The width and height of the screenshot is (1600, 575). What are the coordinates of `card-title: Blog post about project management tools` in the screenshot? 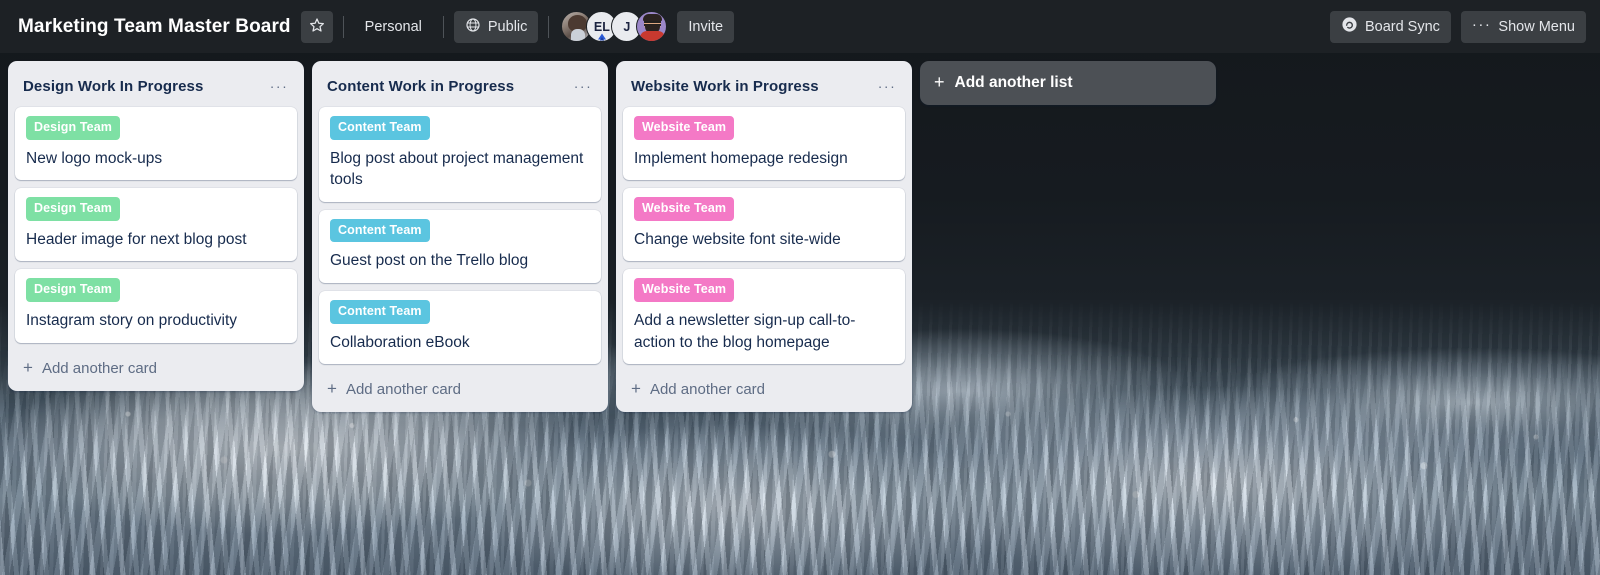 It's located at (457, 169).